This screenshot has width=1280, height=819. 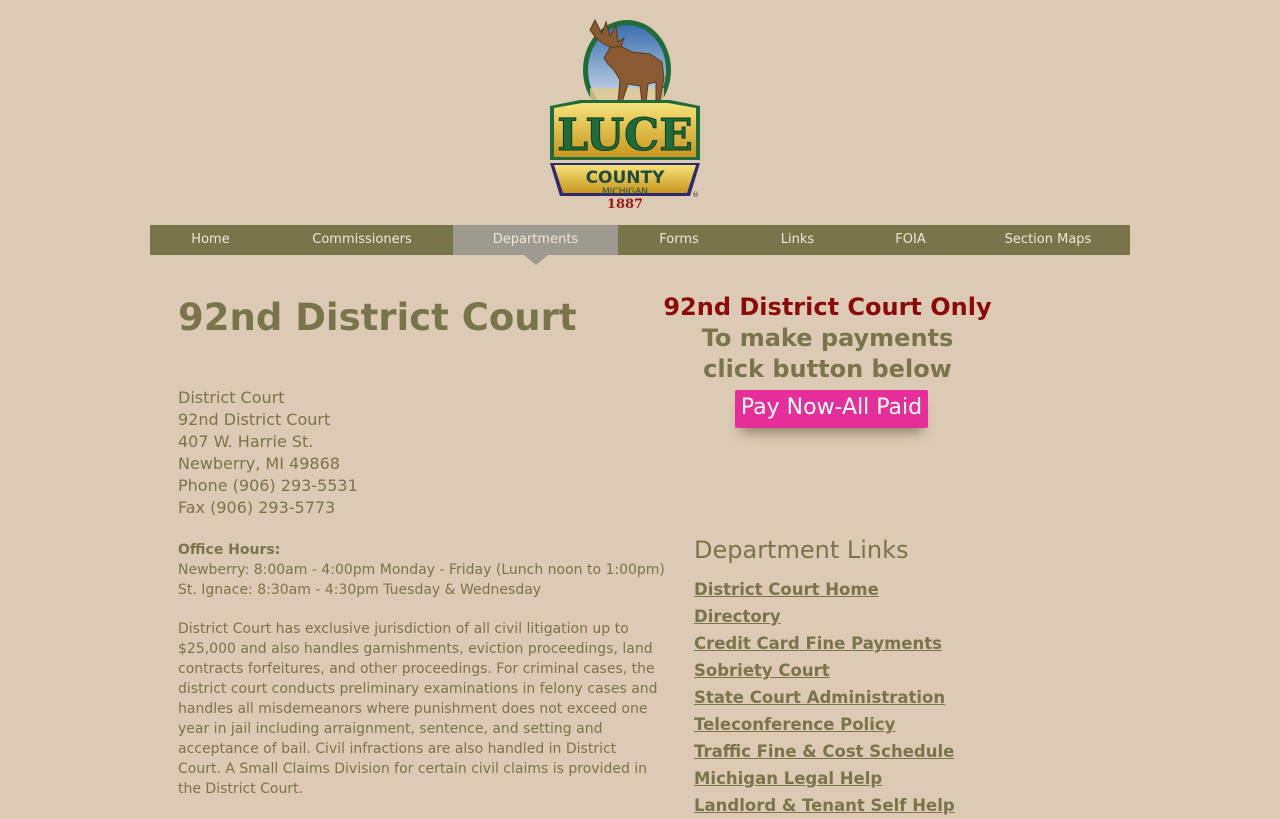 What do you see at coordinates (827, 307) in the screenshot?
I see `payment-court-only-text: 92nd District Court Only` at bounding box center [827, 307].